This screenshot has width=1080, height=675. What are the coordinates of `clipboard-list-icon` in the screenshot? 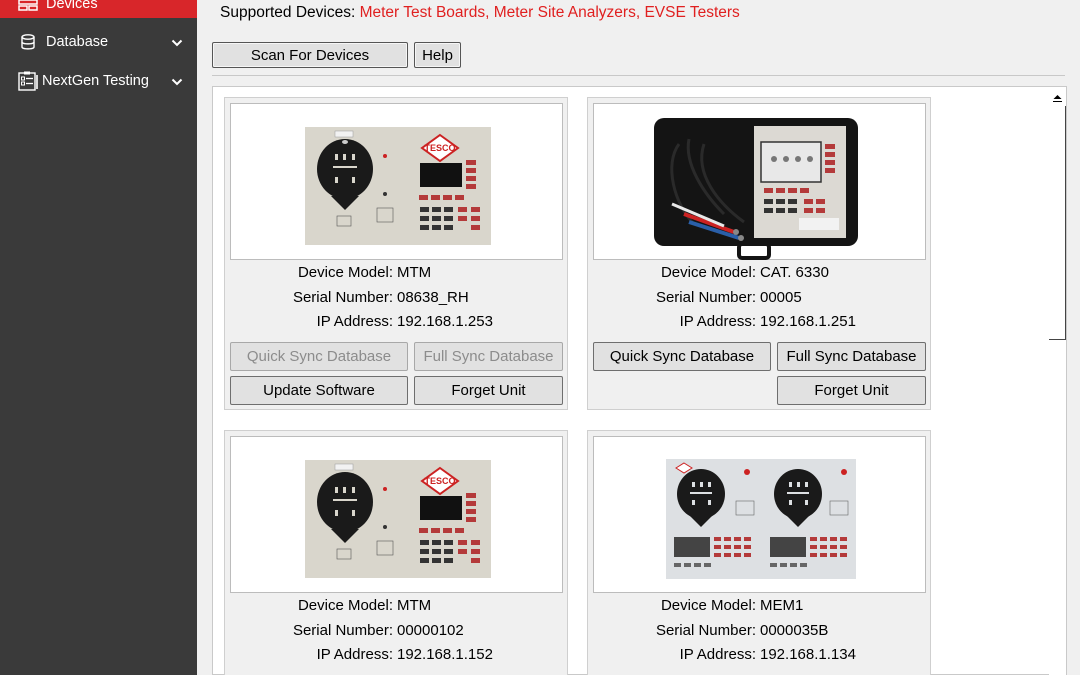 It's located at (28, 81).